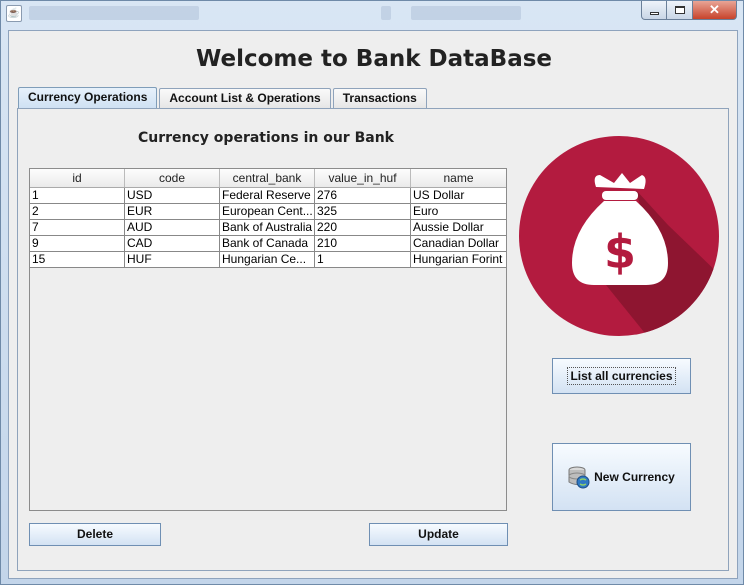 Image resolution: width=744 pixels, height=585 pixels. I want to click on column-header-central-bank: central_bank, so click(267, 178).